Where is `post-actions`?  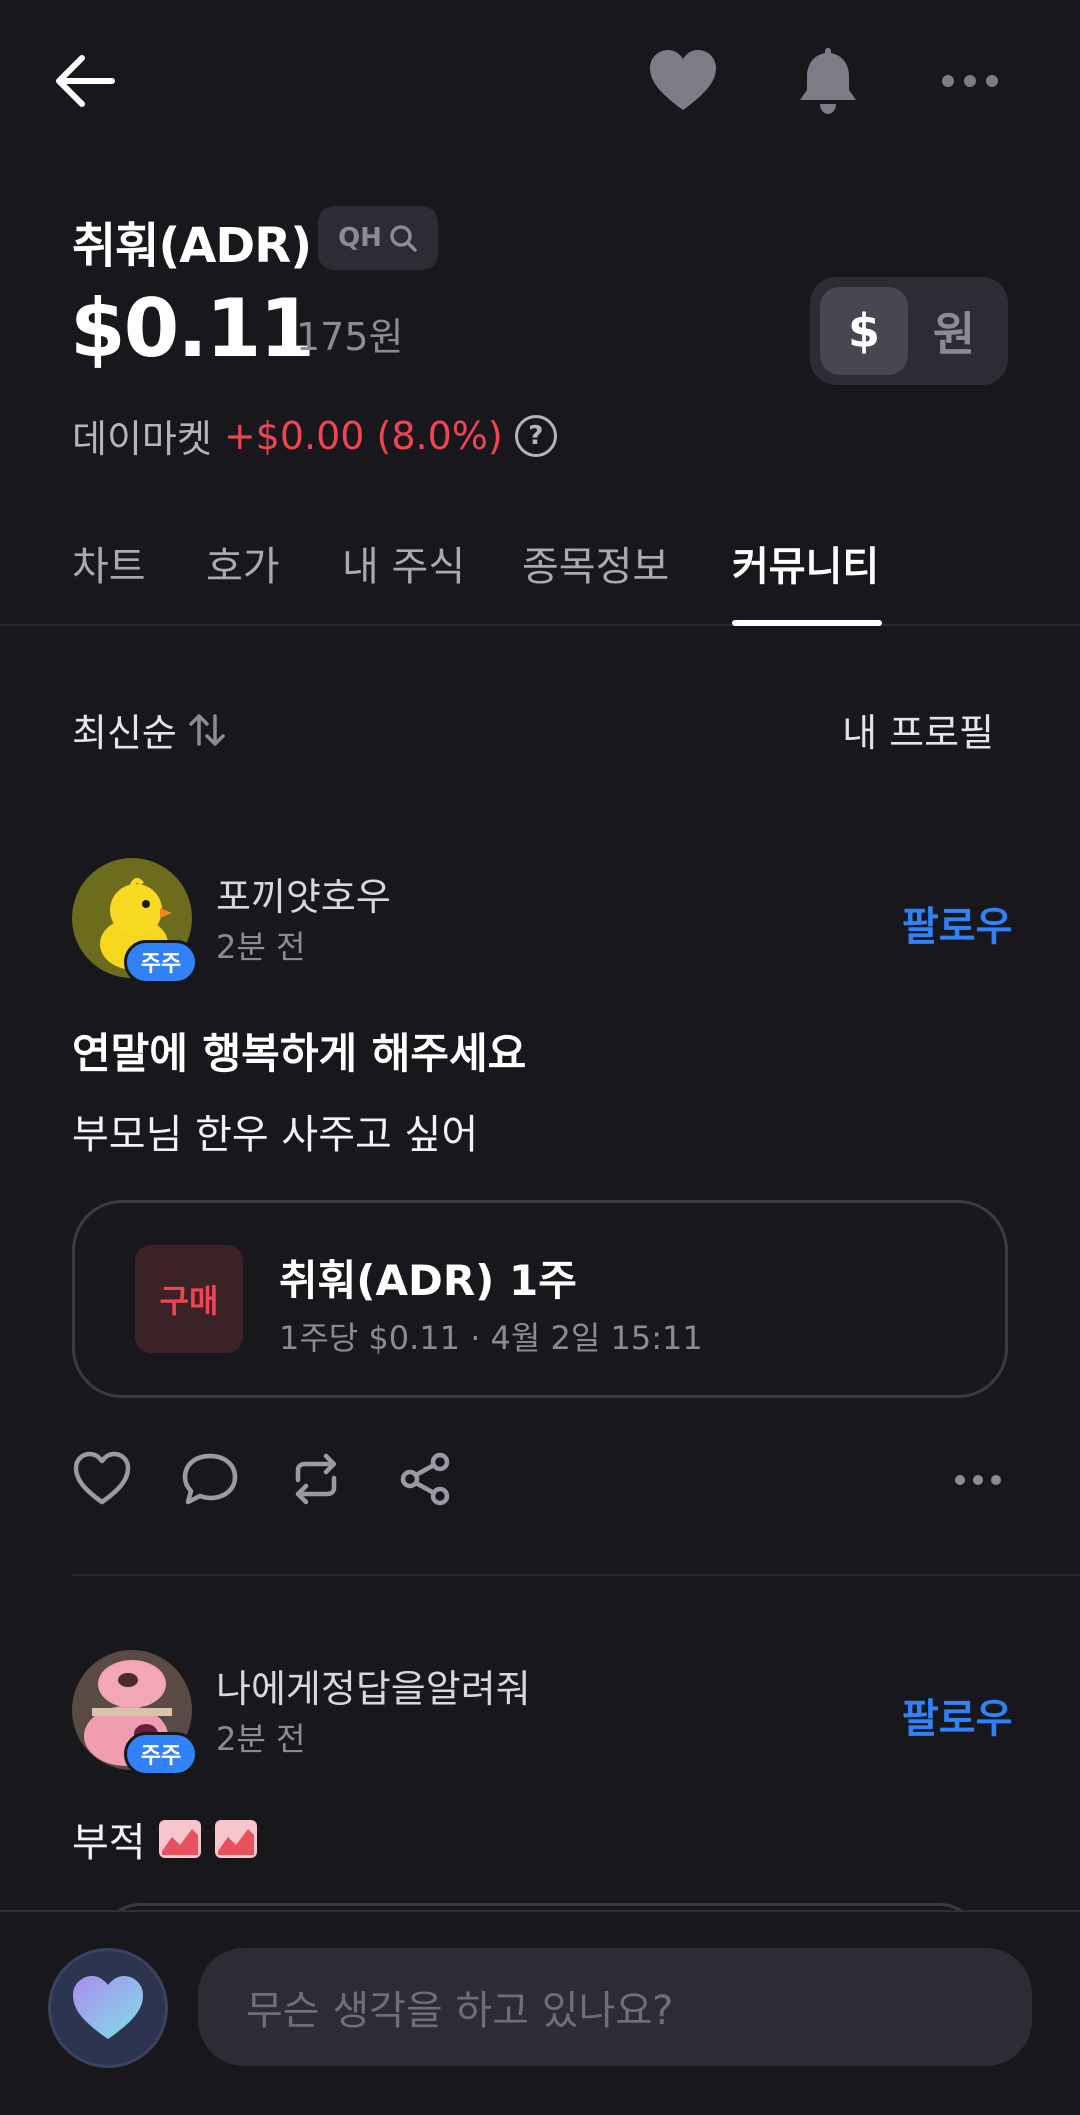 post-actions is located at coordinates (540, 1479).